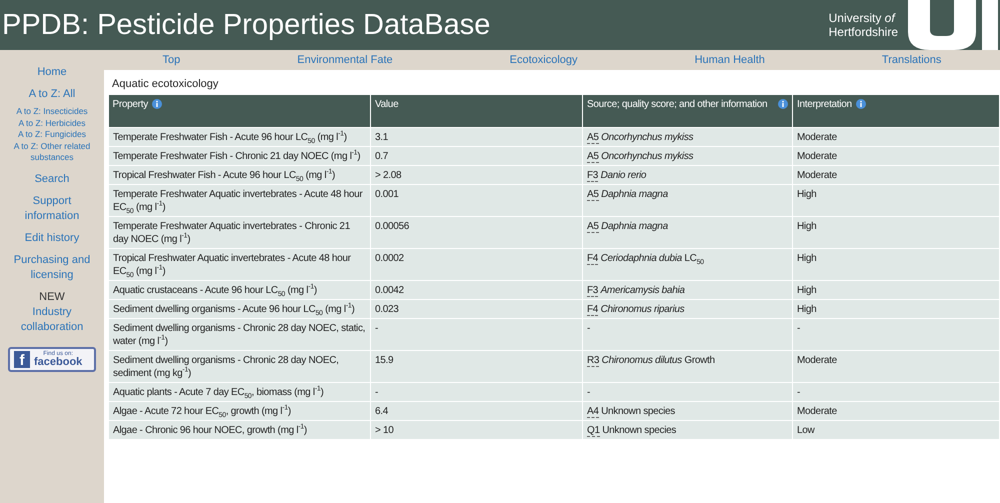 Image resolution: width=1000 pixels, height=503 pixels. Describe the element at coordinates (642, 309) in the screenshot. I see `source-text: Chironomus riparius` at that location.